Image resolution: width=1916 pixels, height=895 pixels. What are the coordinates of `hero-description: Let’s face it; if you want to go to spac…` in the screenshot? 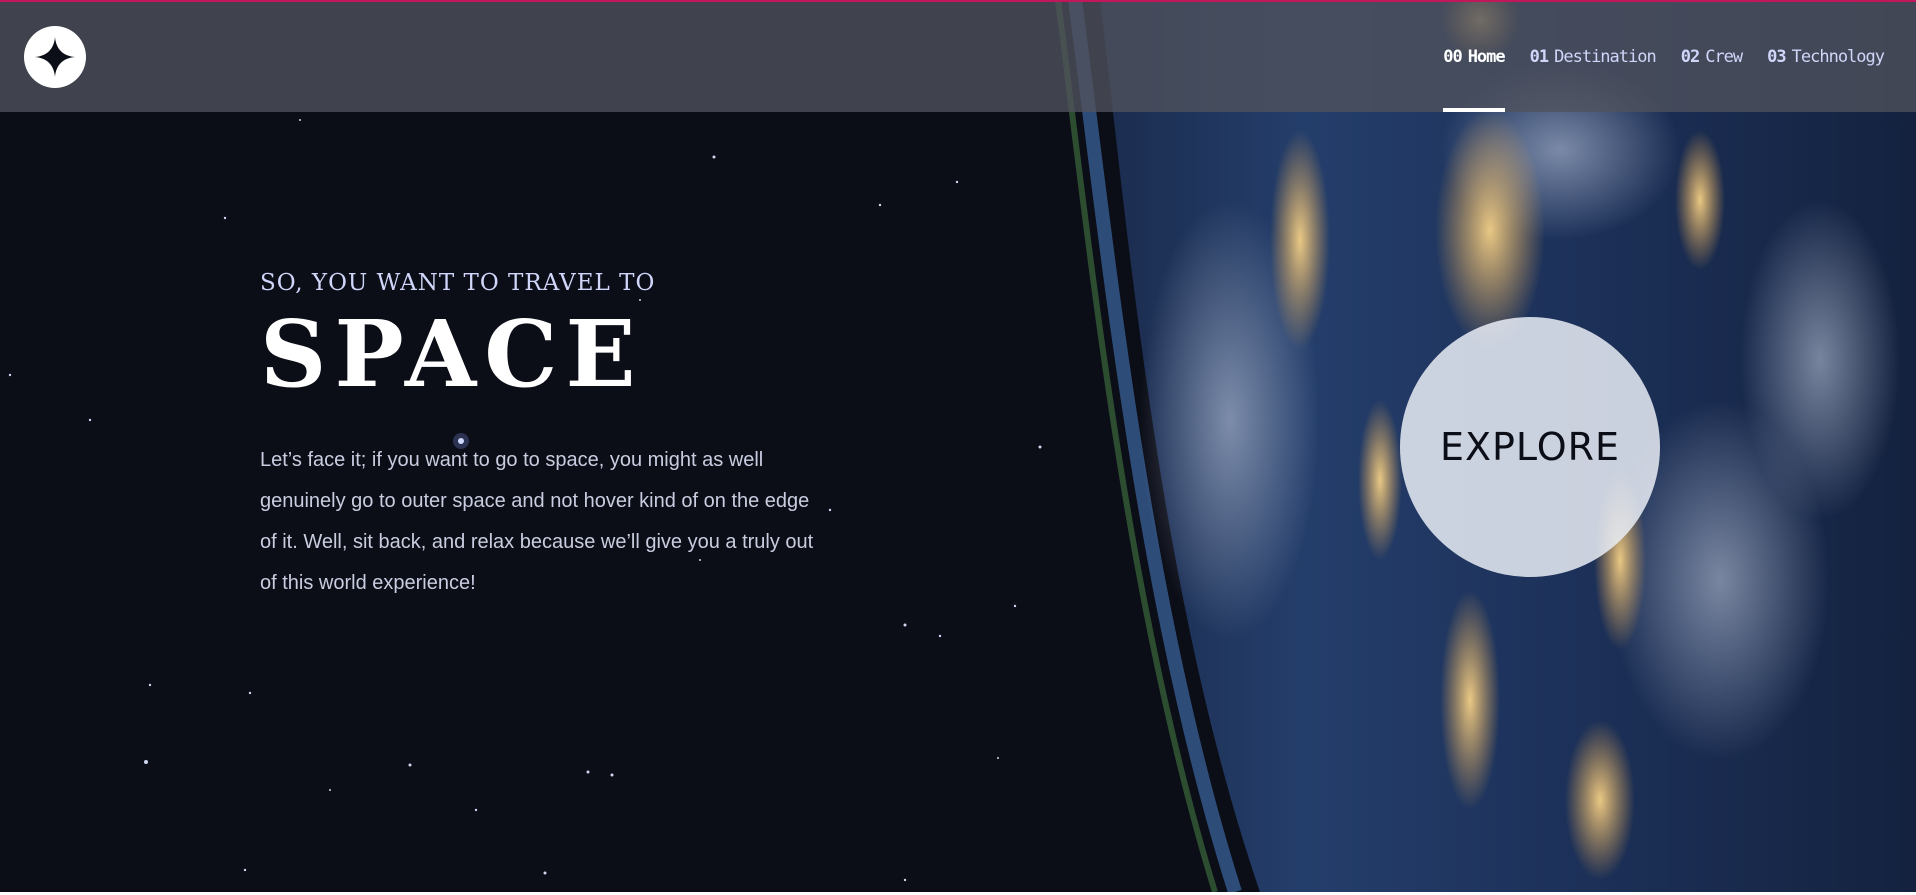 It's located at (537, 521).